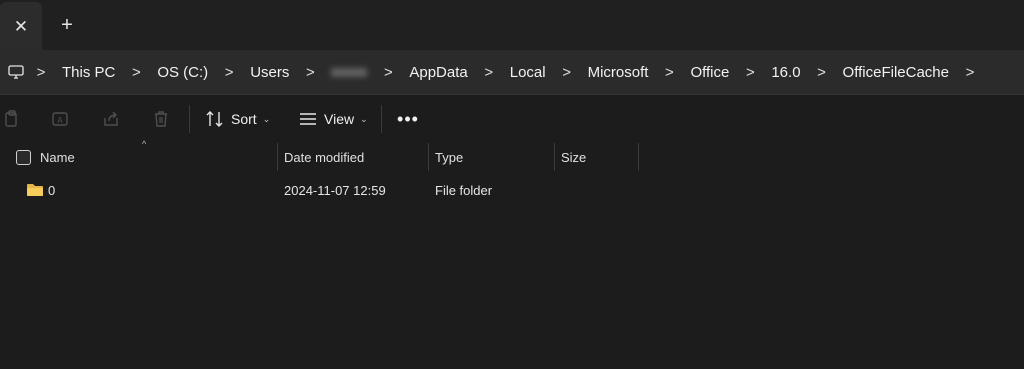  Describe the element at coordinates (709, 72) in the screenshot. I see `breadcrumb-office: Office` at that location.